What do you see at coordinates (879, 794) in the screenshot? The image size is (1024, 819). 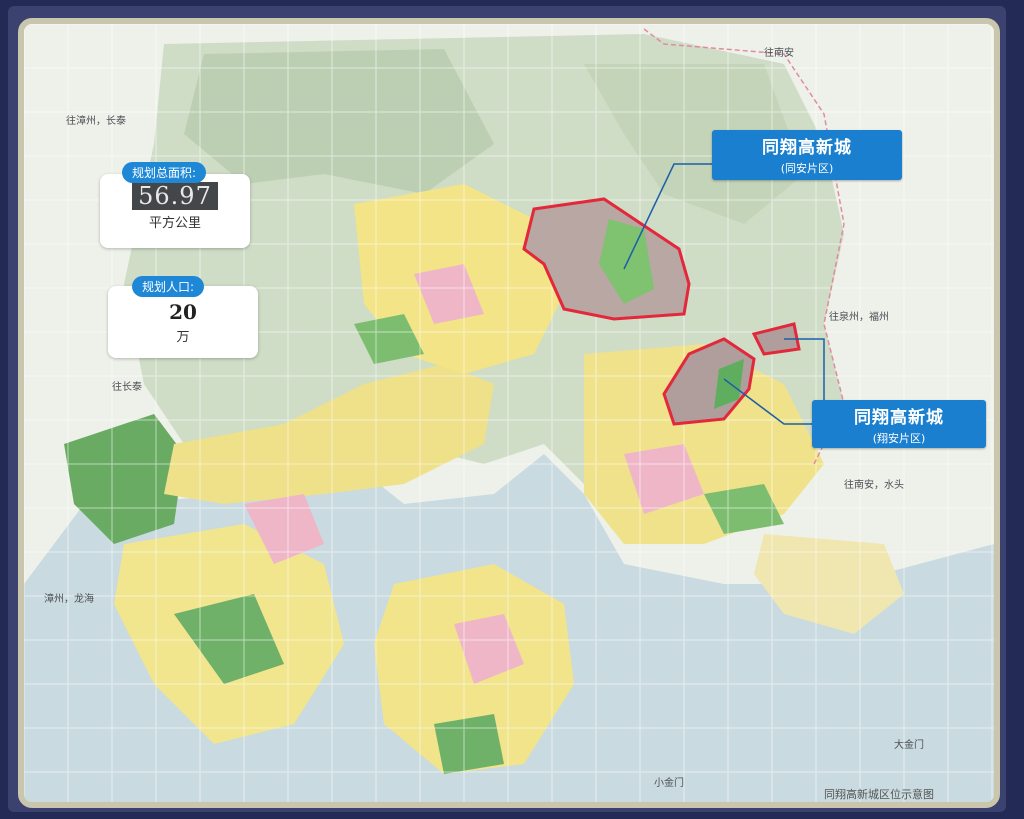 I see `map-caption: 同翔高新城区位示意图` at bounding box center [879, 794].